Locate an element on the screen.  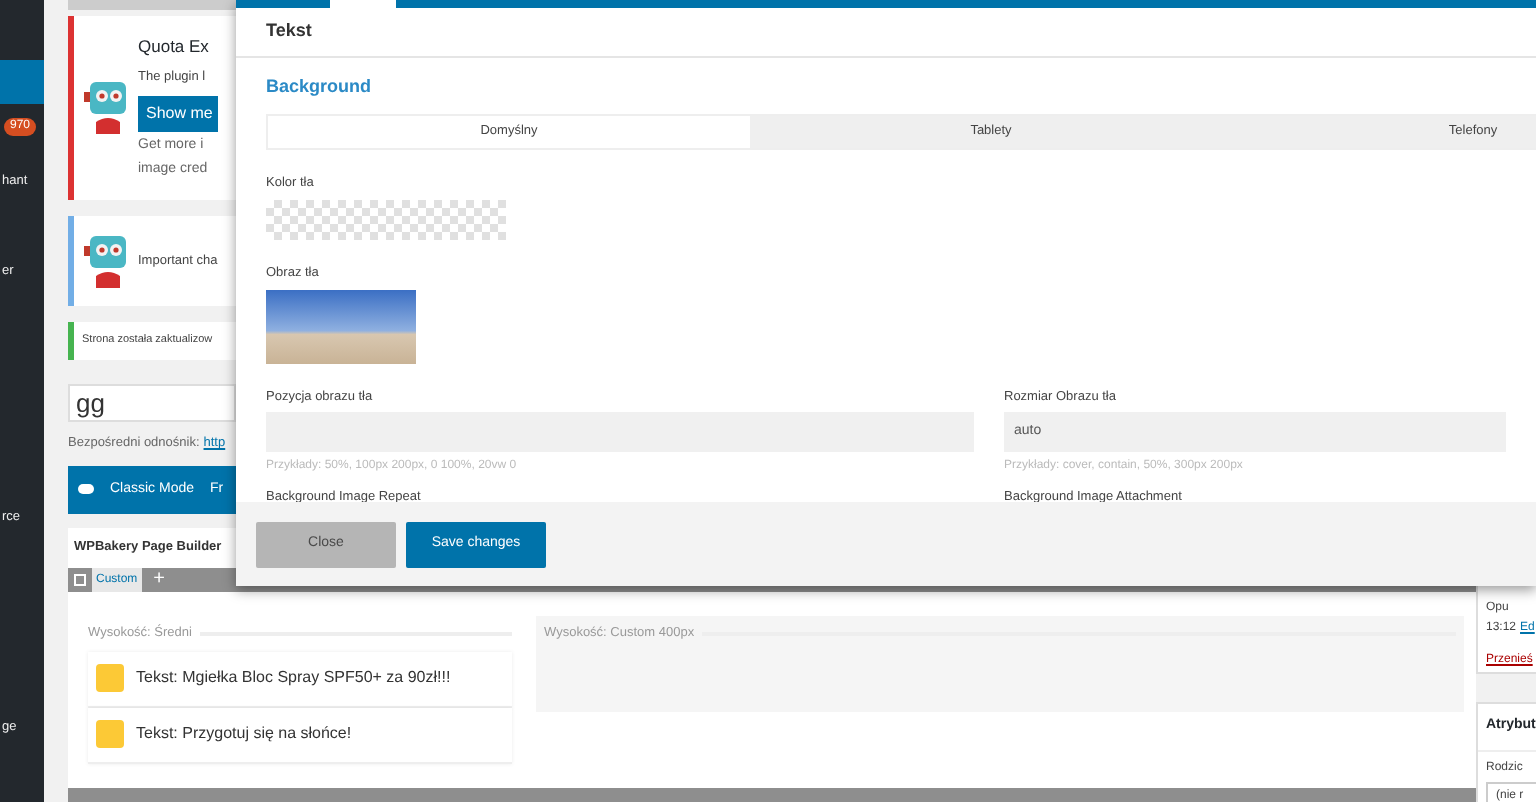
notice-title: Quota Ex is located at coordinates (174, 47).